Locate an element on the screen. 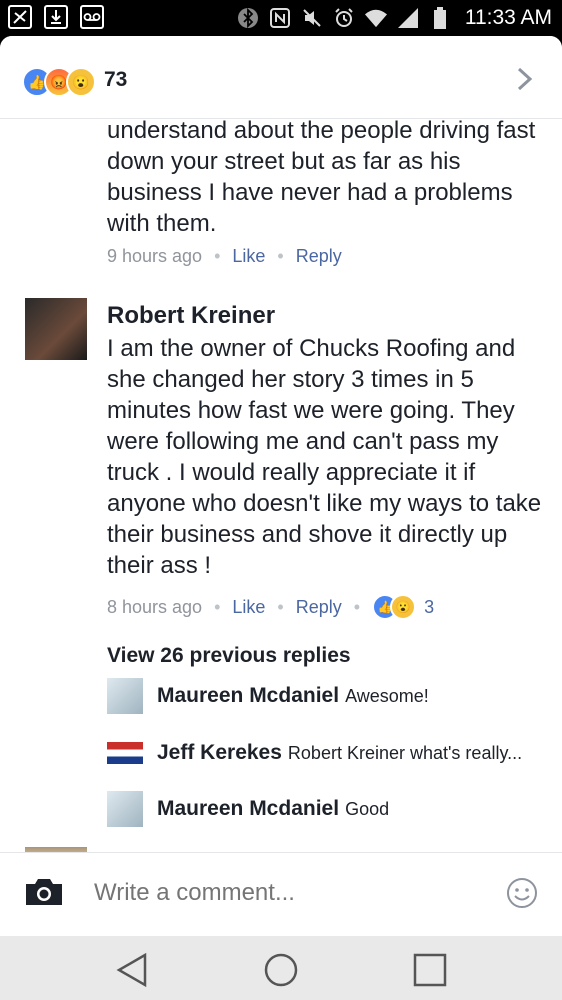  reactions-summary-bar: 👍 😡 😮 73 is located at coordinates (281, 77).